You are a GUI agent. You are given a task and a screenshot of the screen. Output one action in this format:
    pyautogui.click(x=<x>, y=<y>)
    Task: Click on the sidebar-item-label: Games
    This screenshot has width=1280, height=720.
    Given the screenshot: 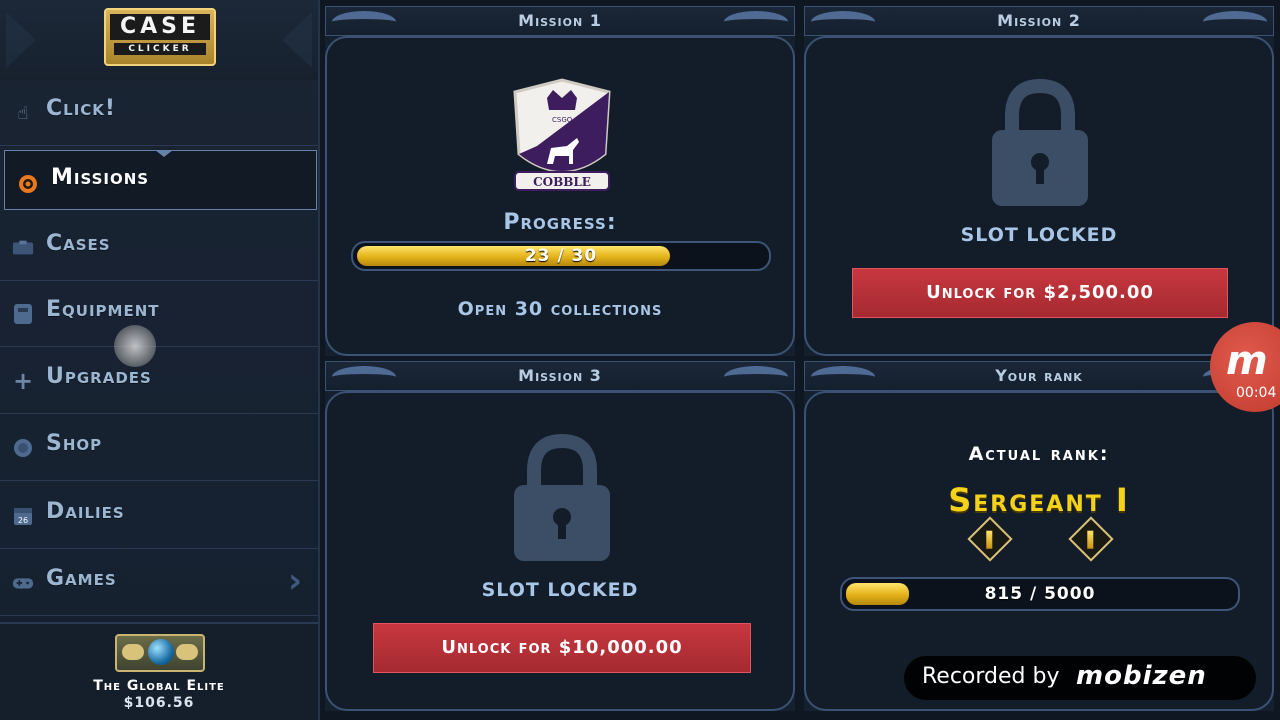 What is the action you would take?
    pyautogui.click(x=81, y=578)
    